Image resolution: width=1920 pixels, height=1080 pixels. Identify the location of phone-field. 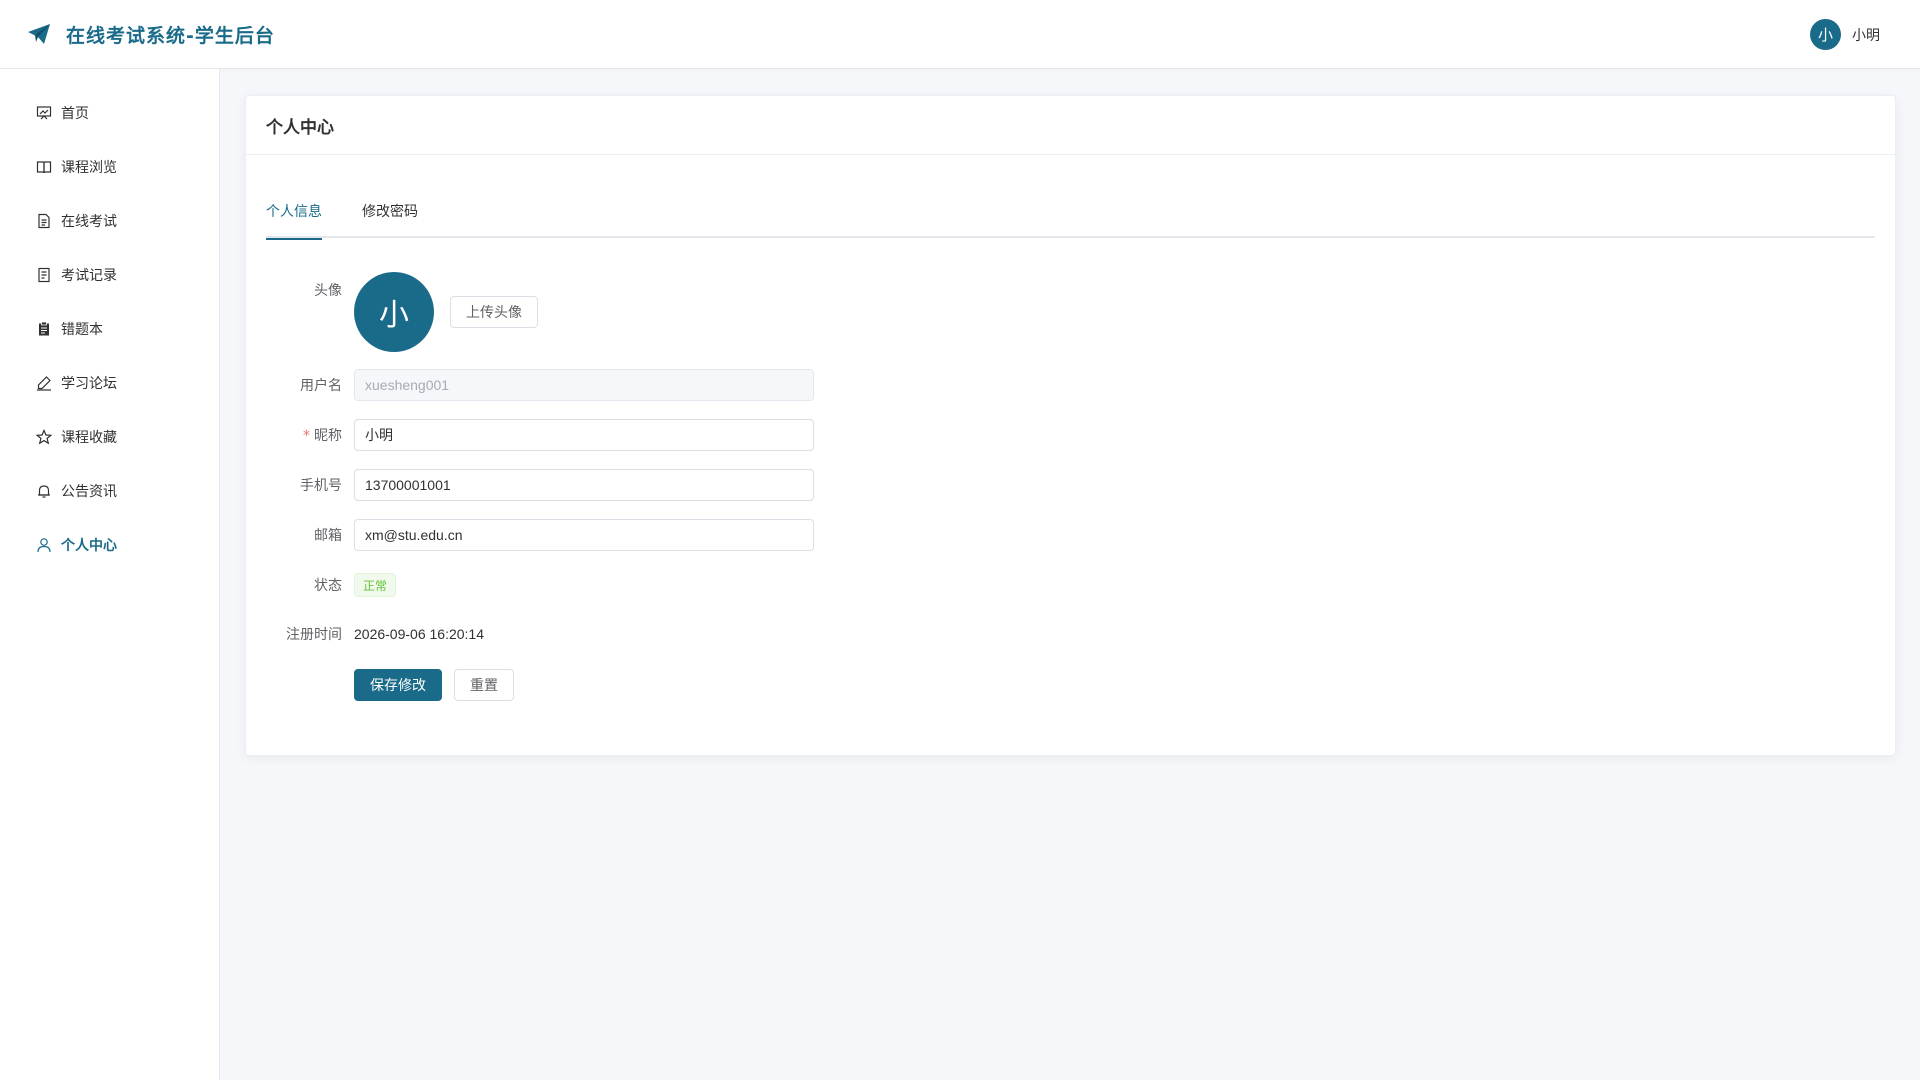
(584, 485).